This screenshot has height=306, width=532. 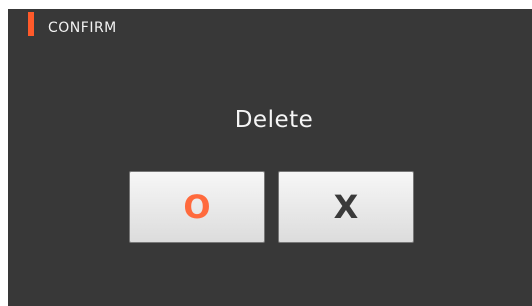 I want to click on title-bar: CONFIRM, so click(x=270, y=29).